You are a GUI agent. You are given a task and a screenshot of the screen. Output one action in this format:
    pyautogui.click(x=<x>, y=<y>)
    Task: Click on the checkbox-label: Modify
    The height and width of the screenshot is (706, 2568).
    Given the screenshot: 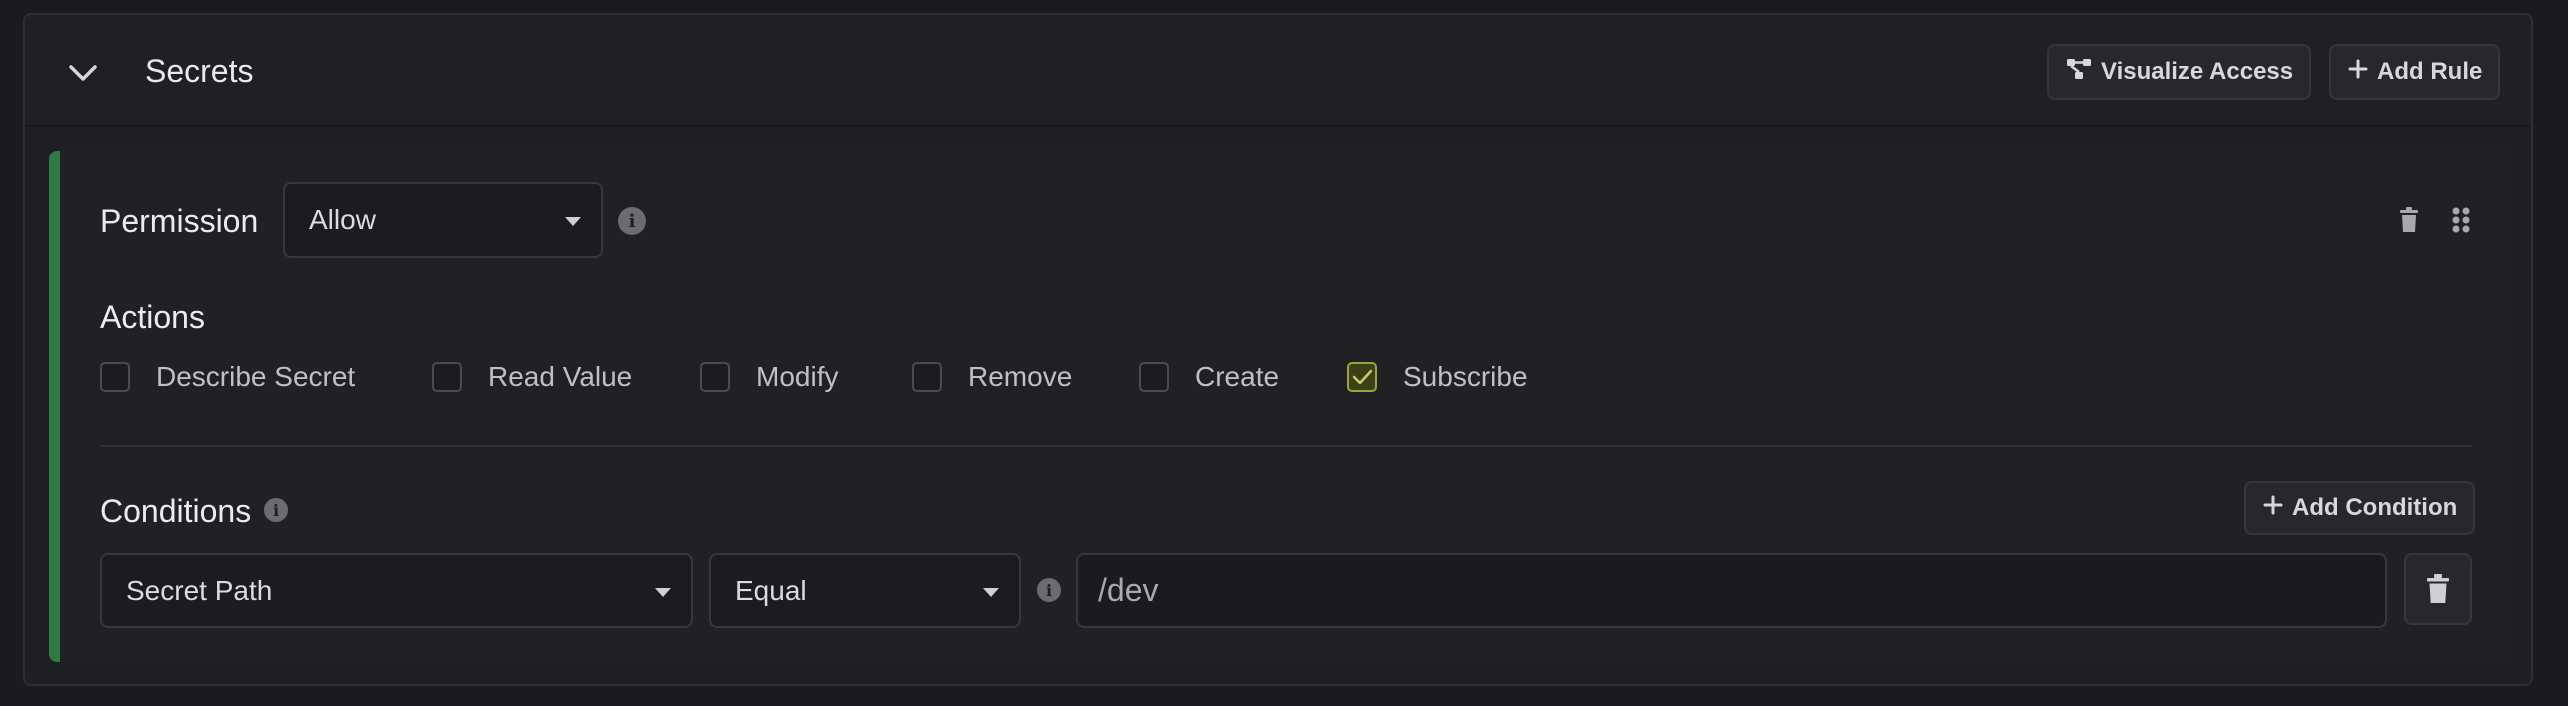 What is the action you would take?
    pyautogui.click(x=797, y=376)
    